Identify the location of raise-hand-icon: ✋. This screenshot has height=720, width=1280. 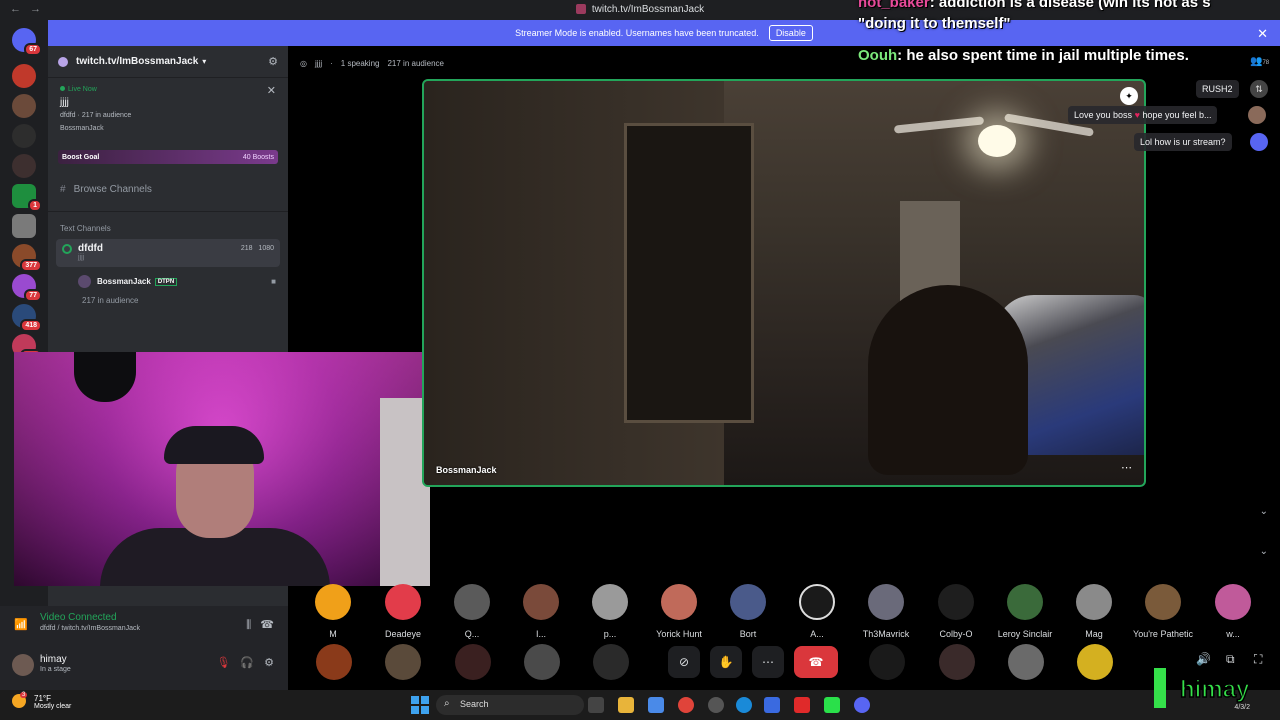
(726, 662).